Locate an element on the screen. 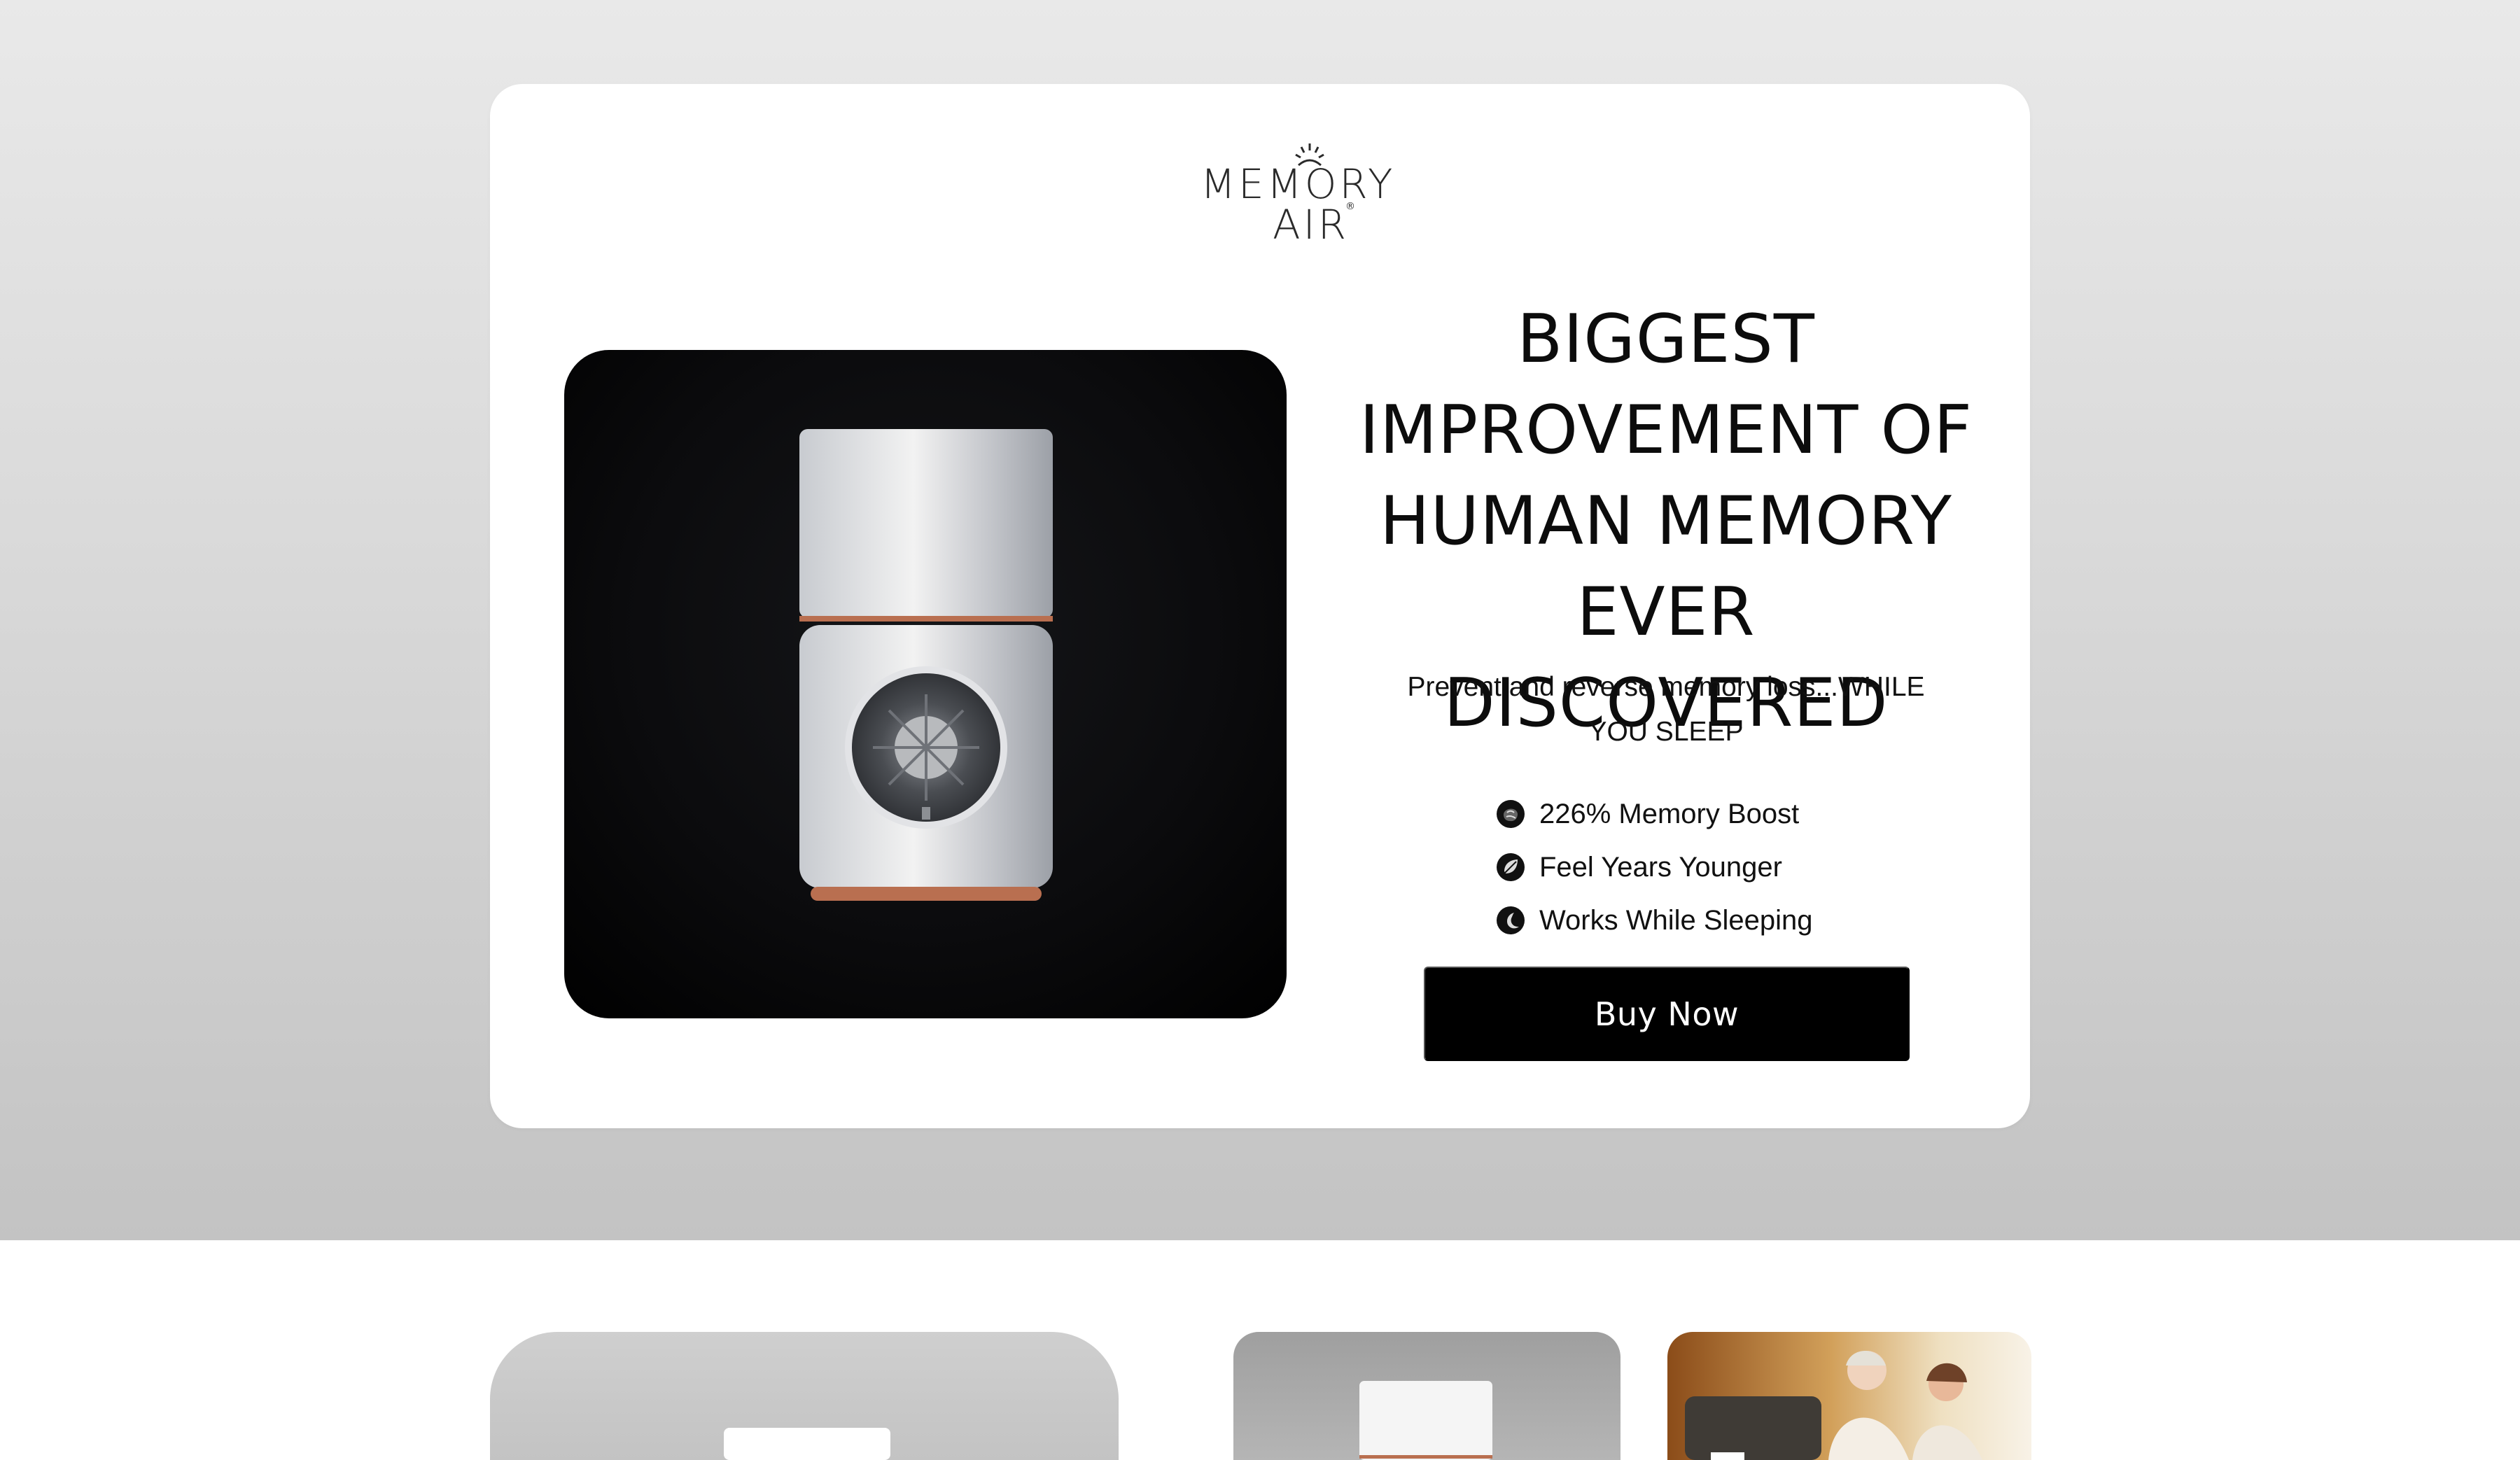 This screenshot has width=2520, height=1460. feature-item: Feel Years Younger is located at coordinates (1685, 867).